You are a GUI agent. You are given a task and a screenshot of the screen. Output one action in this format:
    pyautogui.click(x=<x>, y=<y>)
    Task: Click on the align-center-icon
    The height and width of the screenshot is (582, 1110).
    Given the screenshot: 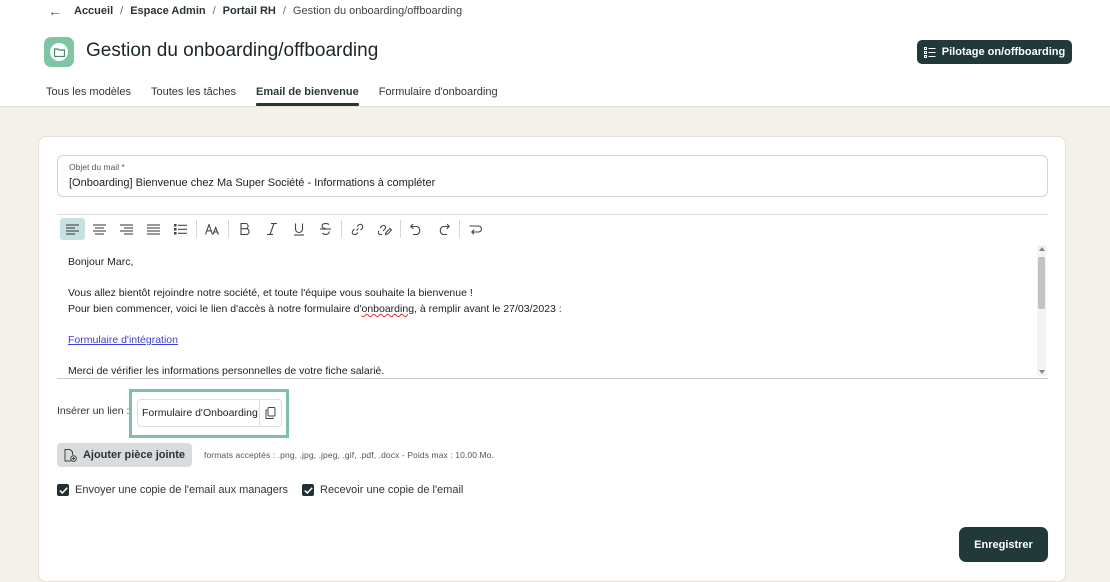 What is the action you would take?
    pyautogui.click(x=99, y=229)
    